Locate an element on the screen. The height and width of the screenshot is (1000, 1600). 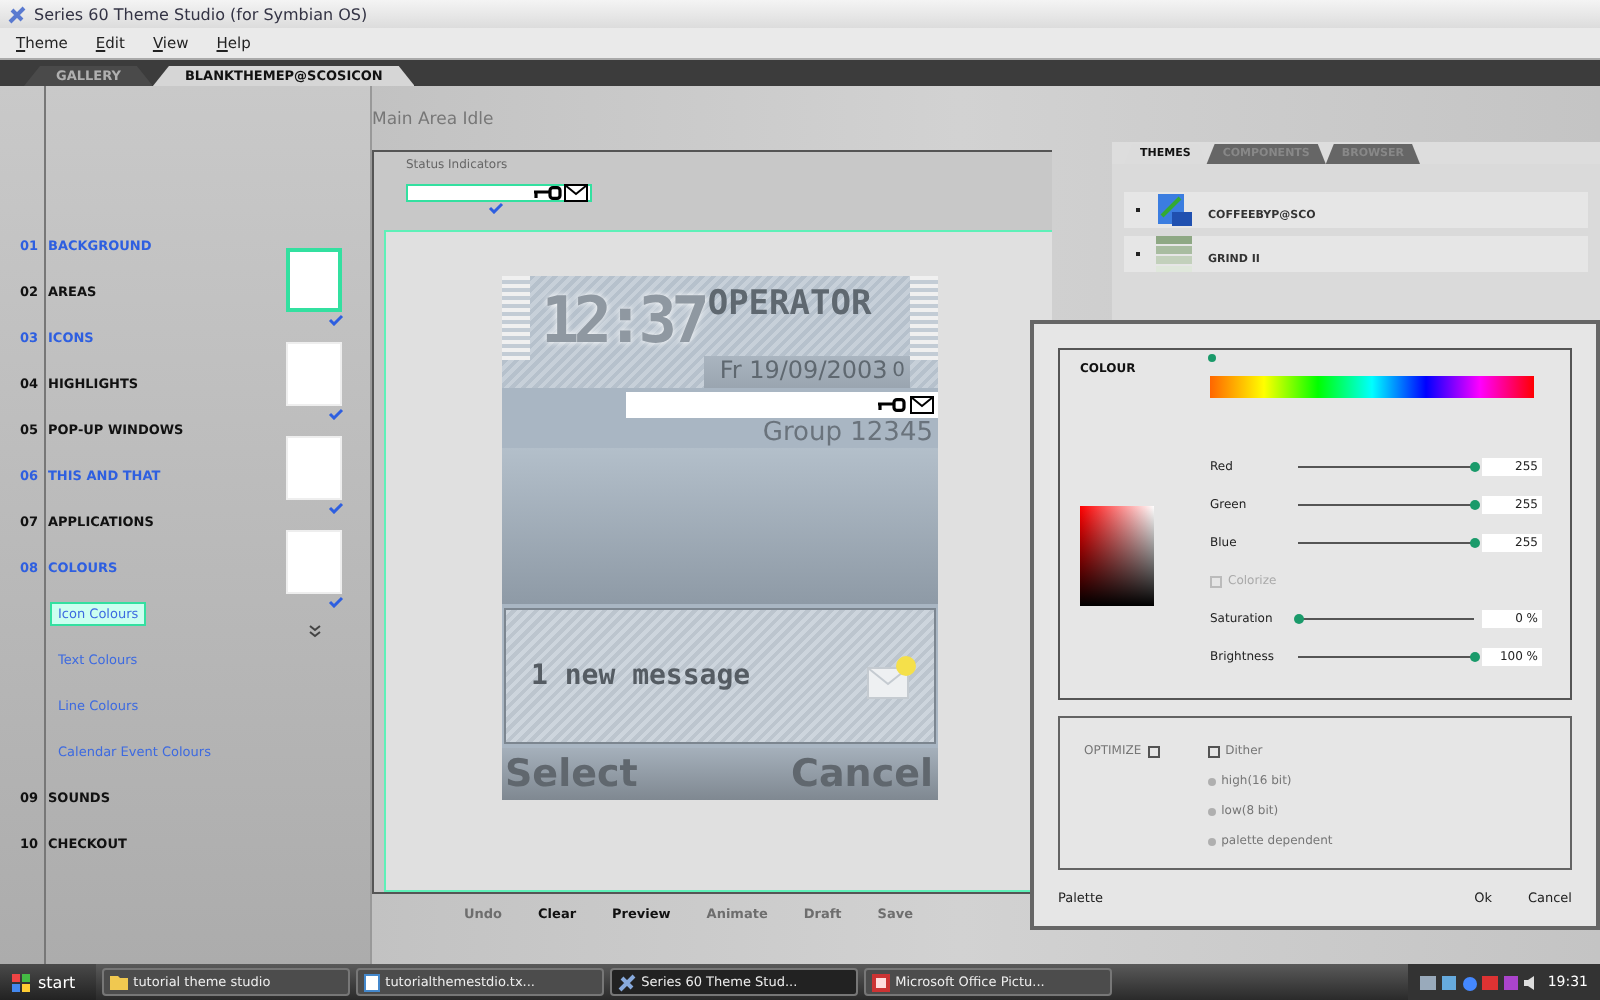
hue-marker is located at coordinates (1212, 358).